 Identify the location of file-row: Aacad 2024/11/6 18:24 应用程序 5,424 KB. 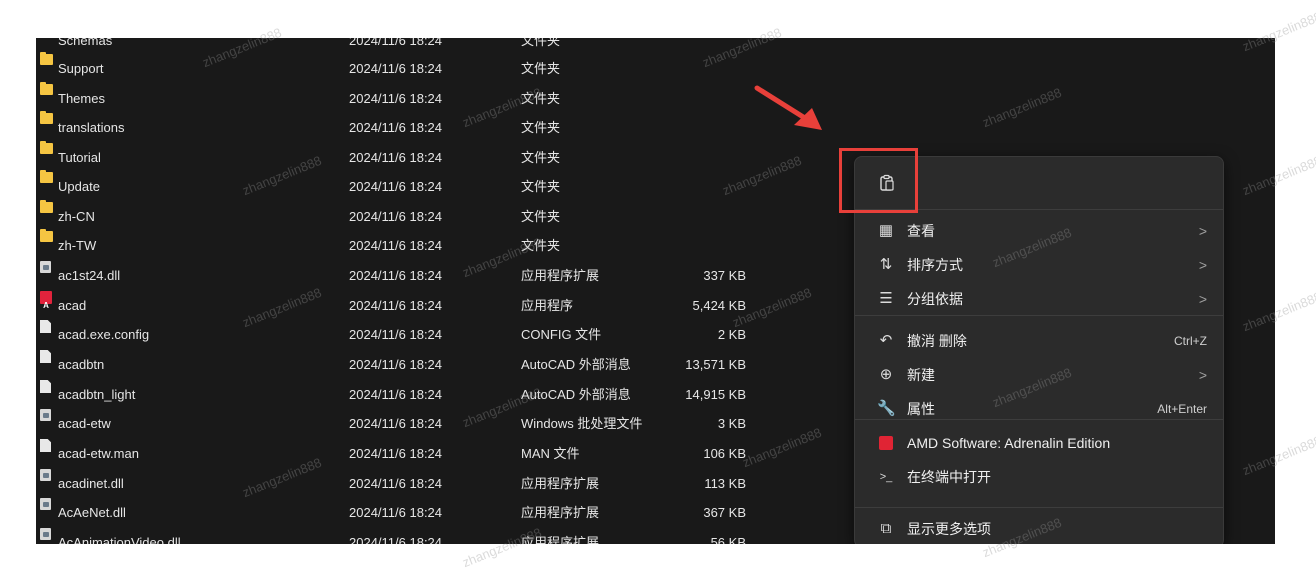
(406, 305).